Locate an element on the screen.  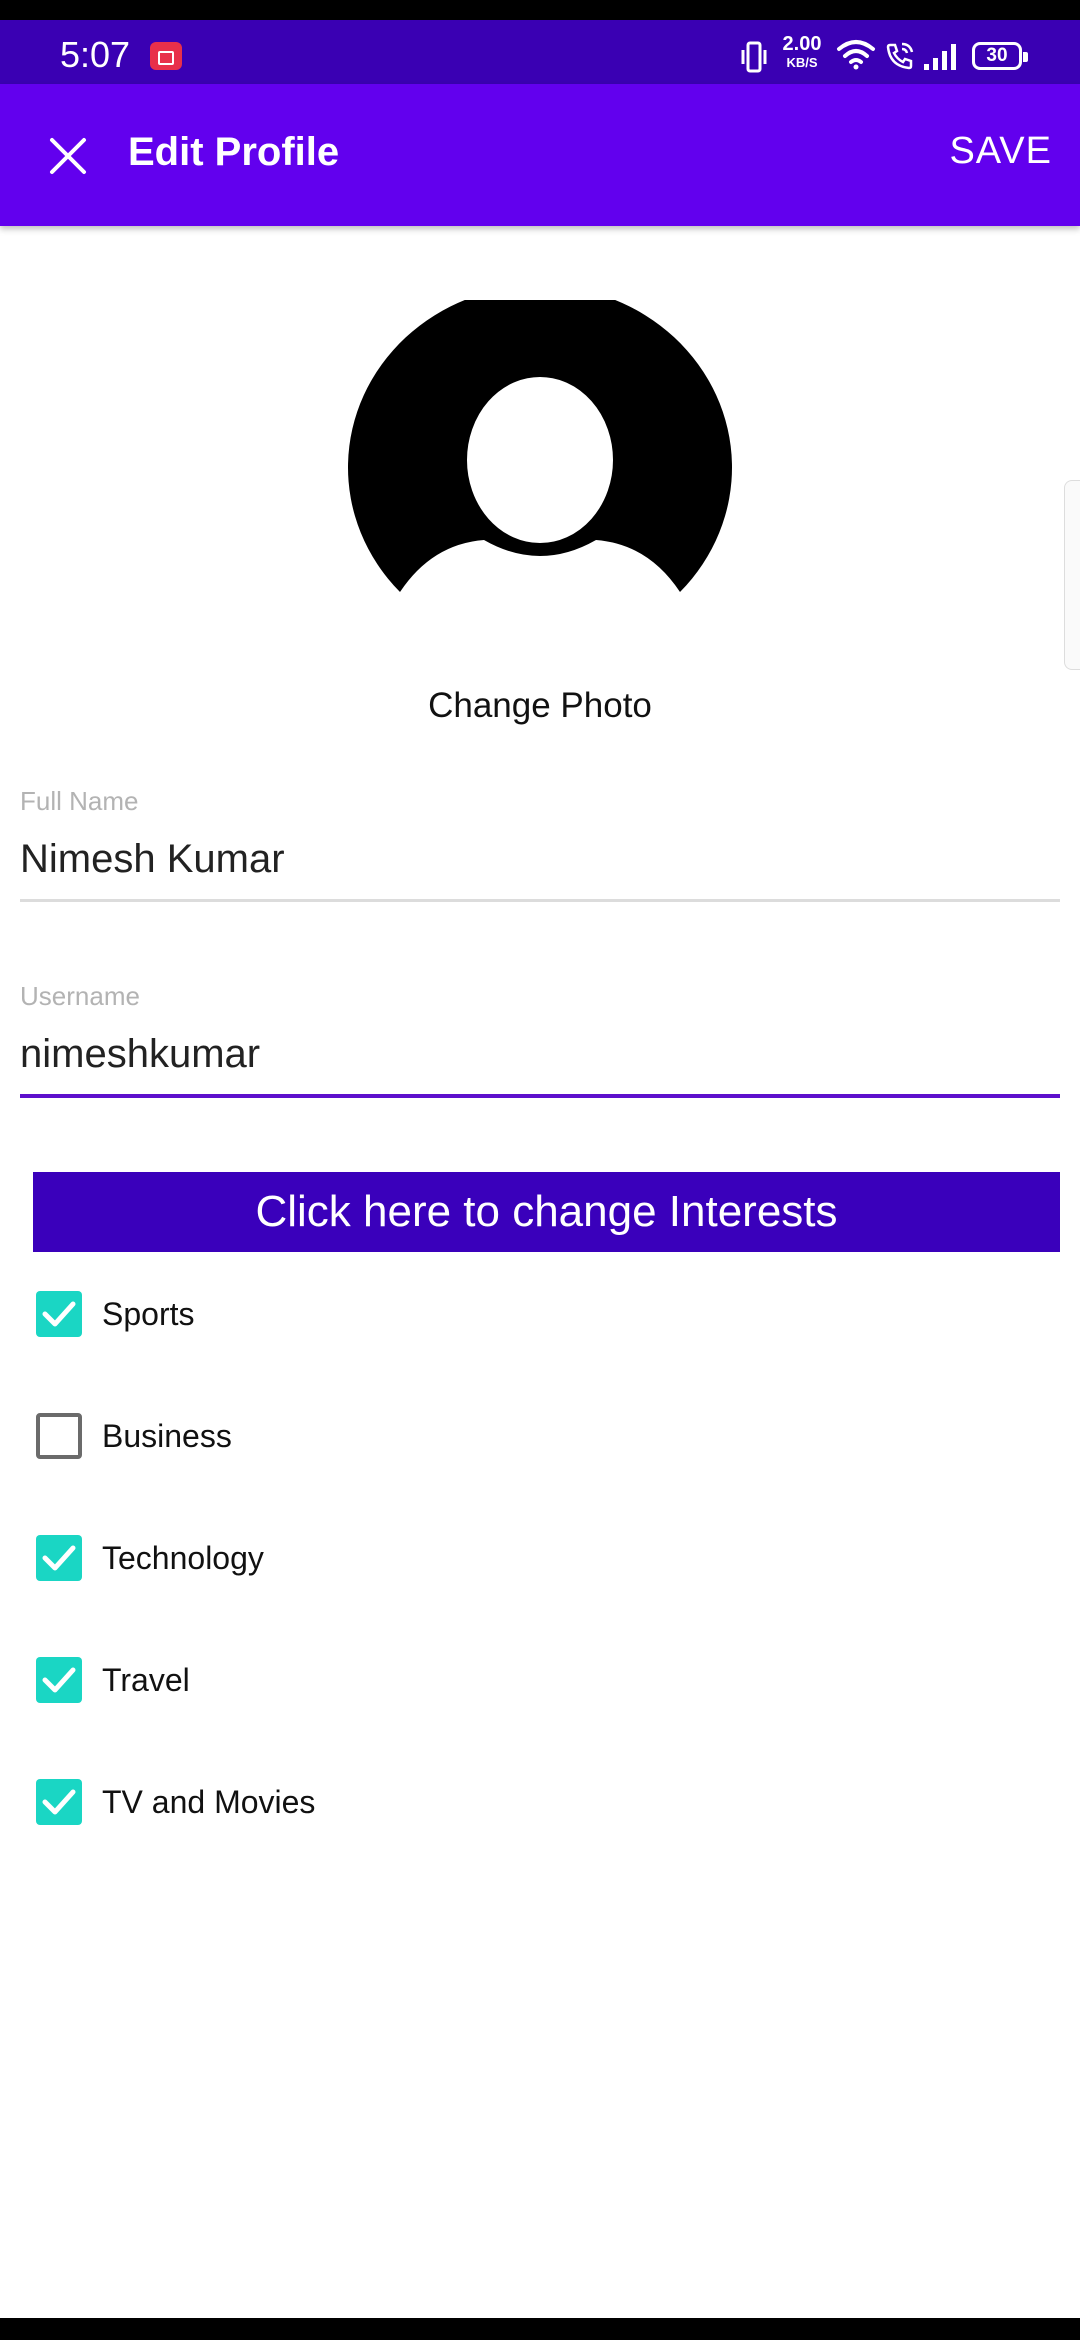
checkbox-unchecked-icon is located at coordinates (59, 1436).